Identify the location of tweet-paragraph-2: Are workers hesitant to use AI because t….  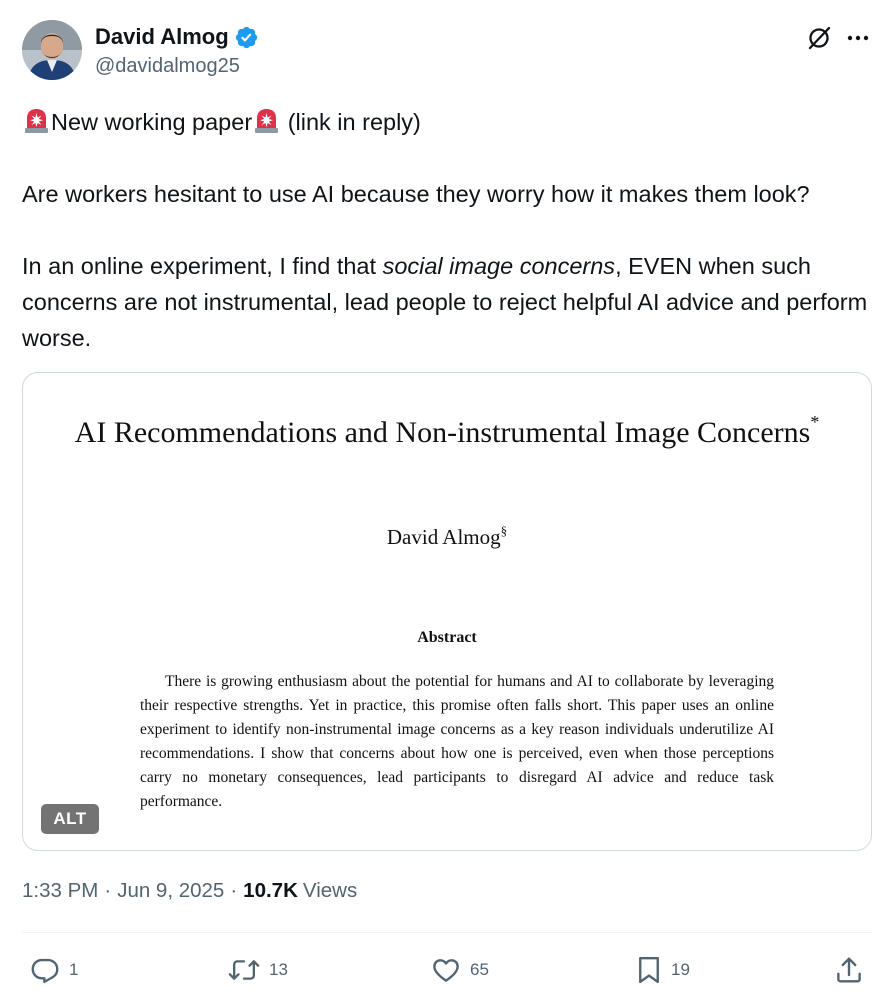
(416, 194).